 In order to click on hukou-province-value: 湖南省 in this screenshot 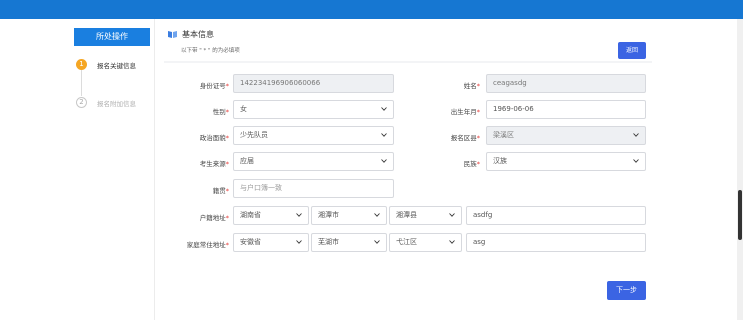, I will do `click(250, 215)`.